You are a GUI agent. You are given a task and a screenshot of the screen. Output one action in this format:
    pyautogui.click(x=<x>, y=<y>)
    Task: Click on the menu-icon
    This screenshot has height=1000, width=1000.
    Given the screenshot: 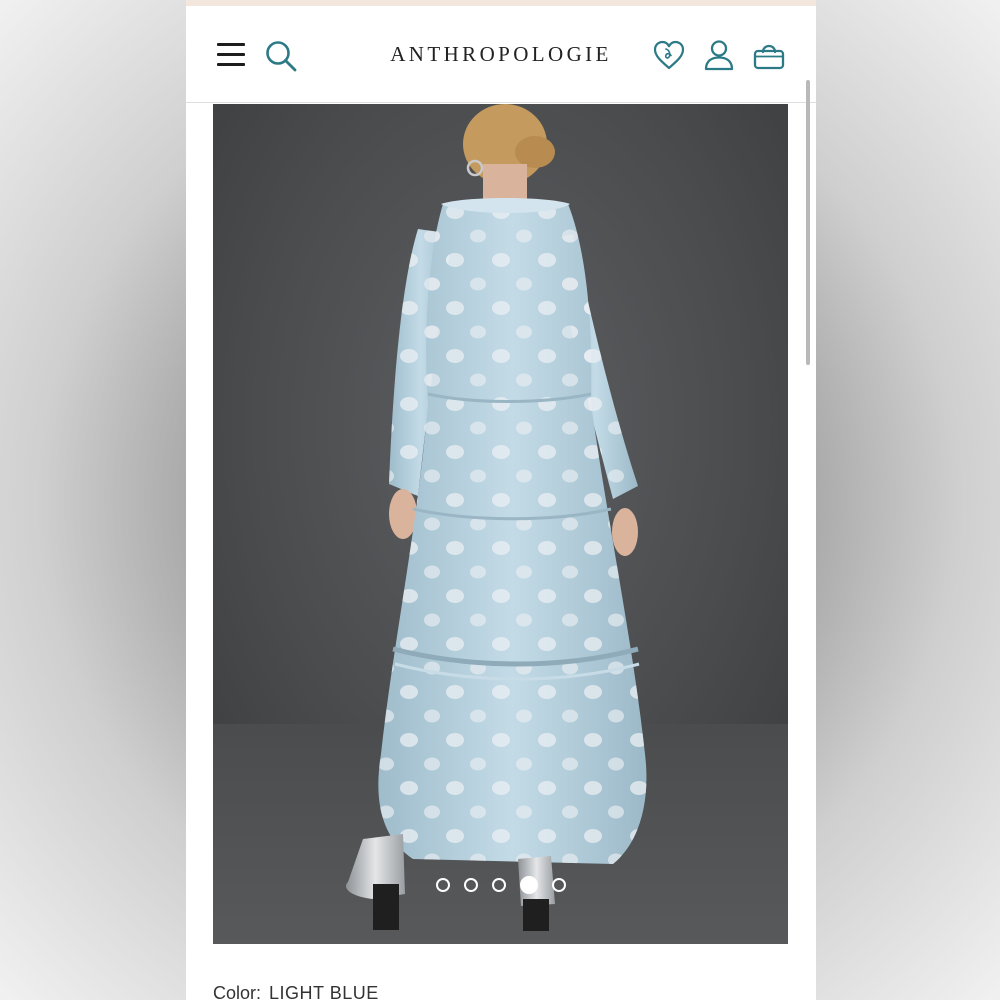 What is the action you would take?
    pyautogui.click(x=231, y=55)
    